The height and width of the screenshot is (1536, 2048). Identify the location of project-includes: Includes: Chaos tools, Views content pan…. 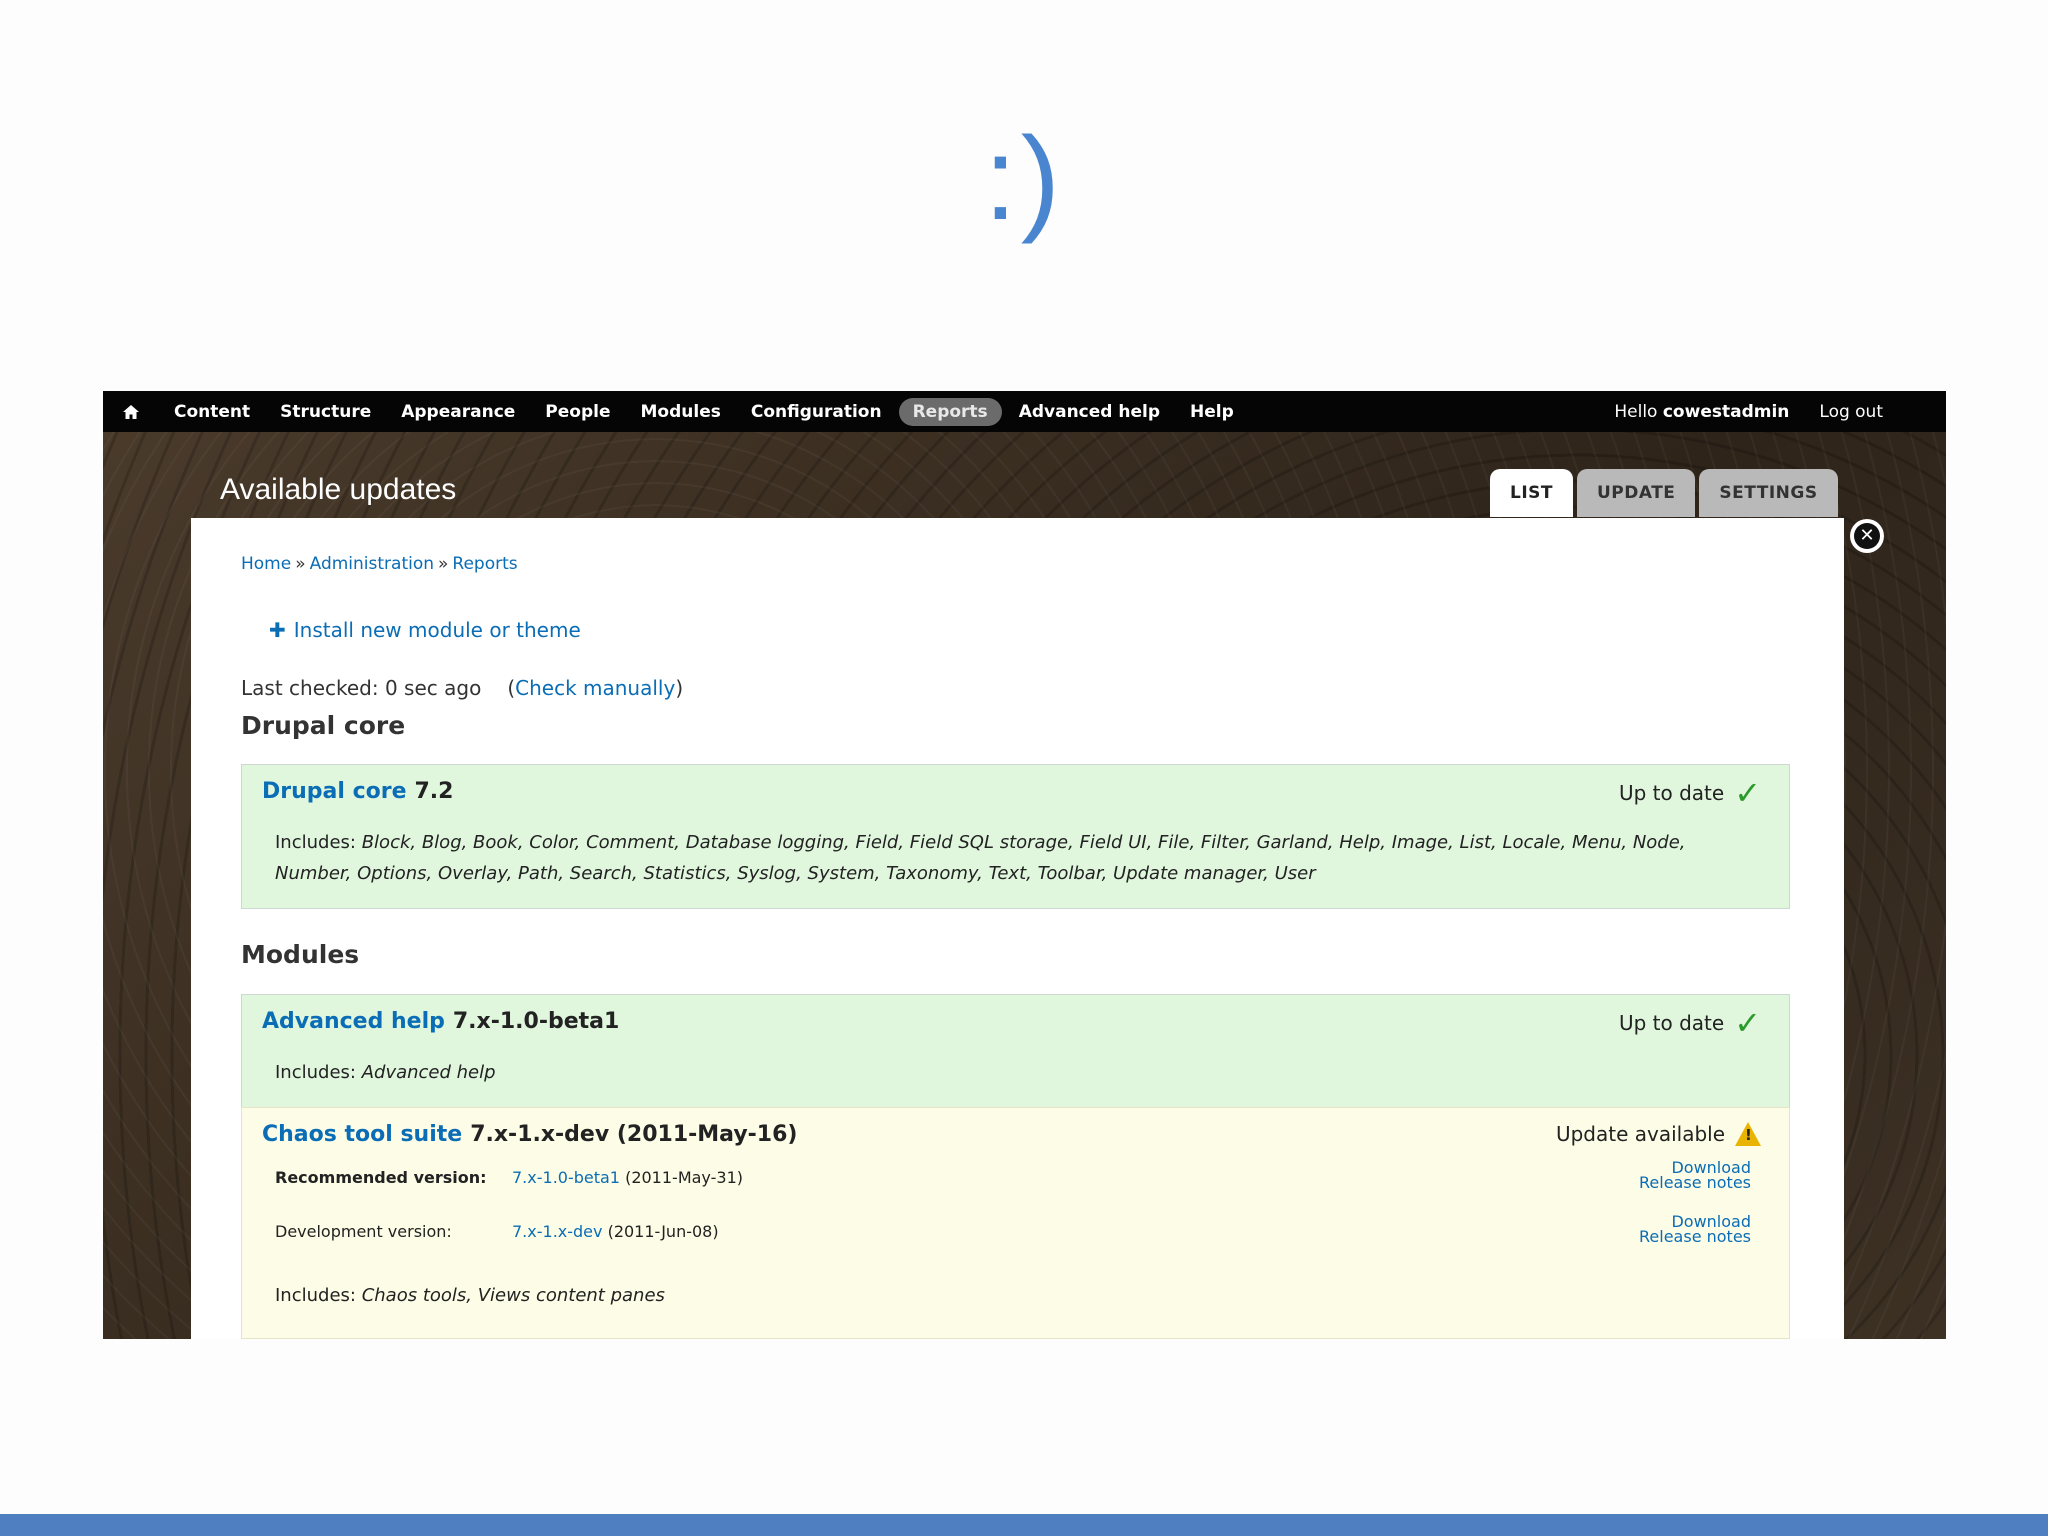
(1014, 1295).